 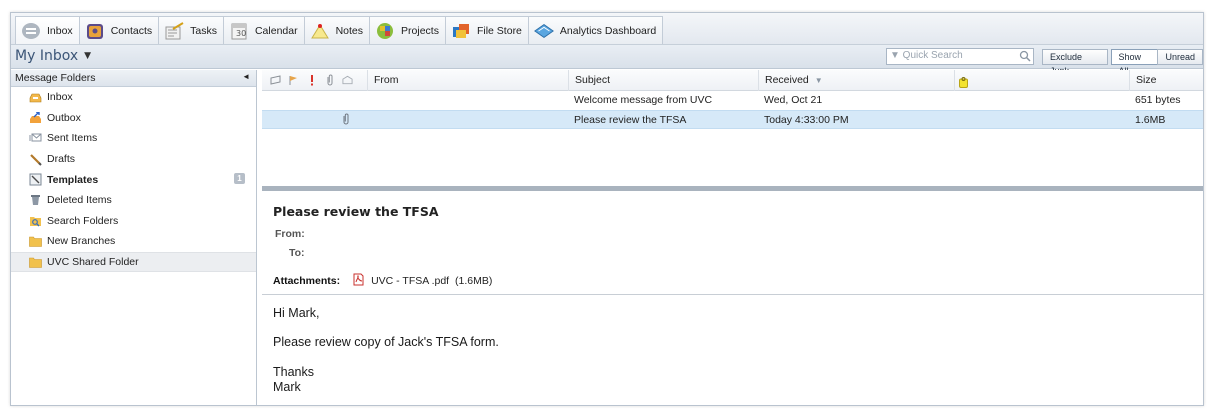 I want to click on search-folder-icon, so click(x=35, y=220).